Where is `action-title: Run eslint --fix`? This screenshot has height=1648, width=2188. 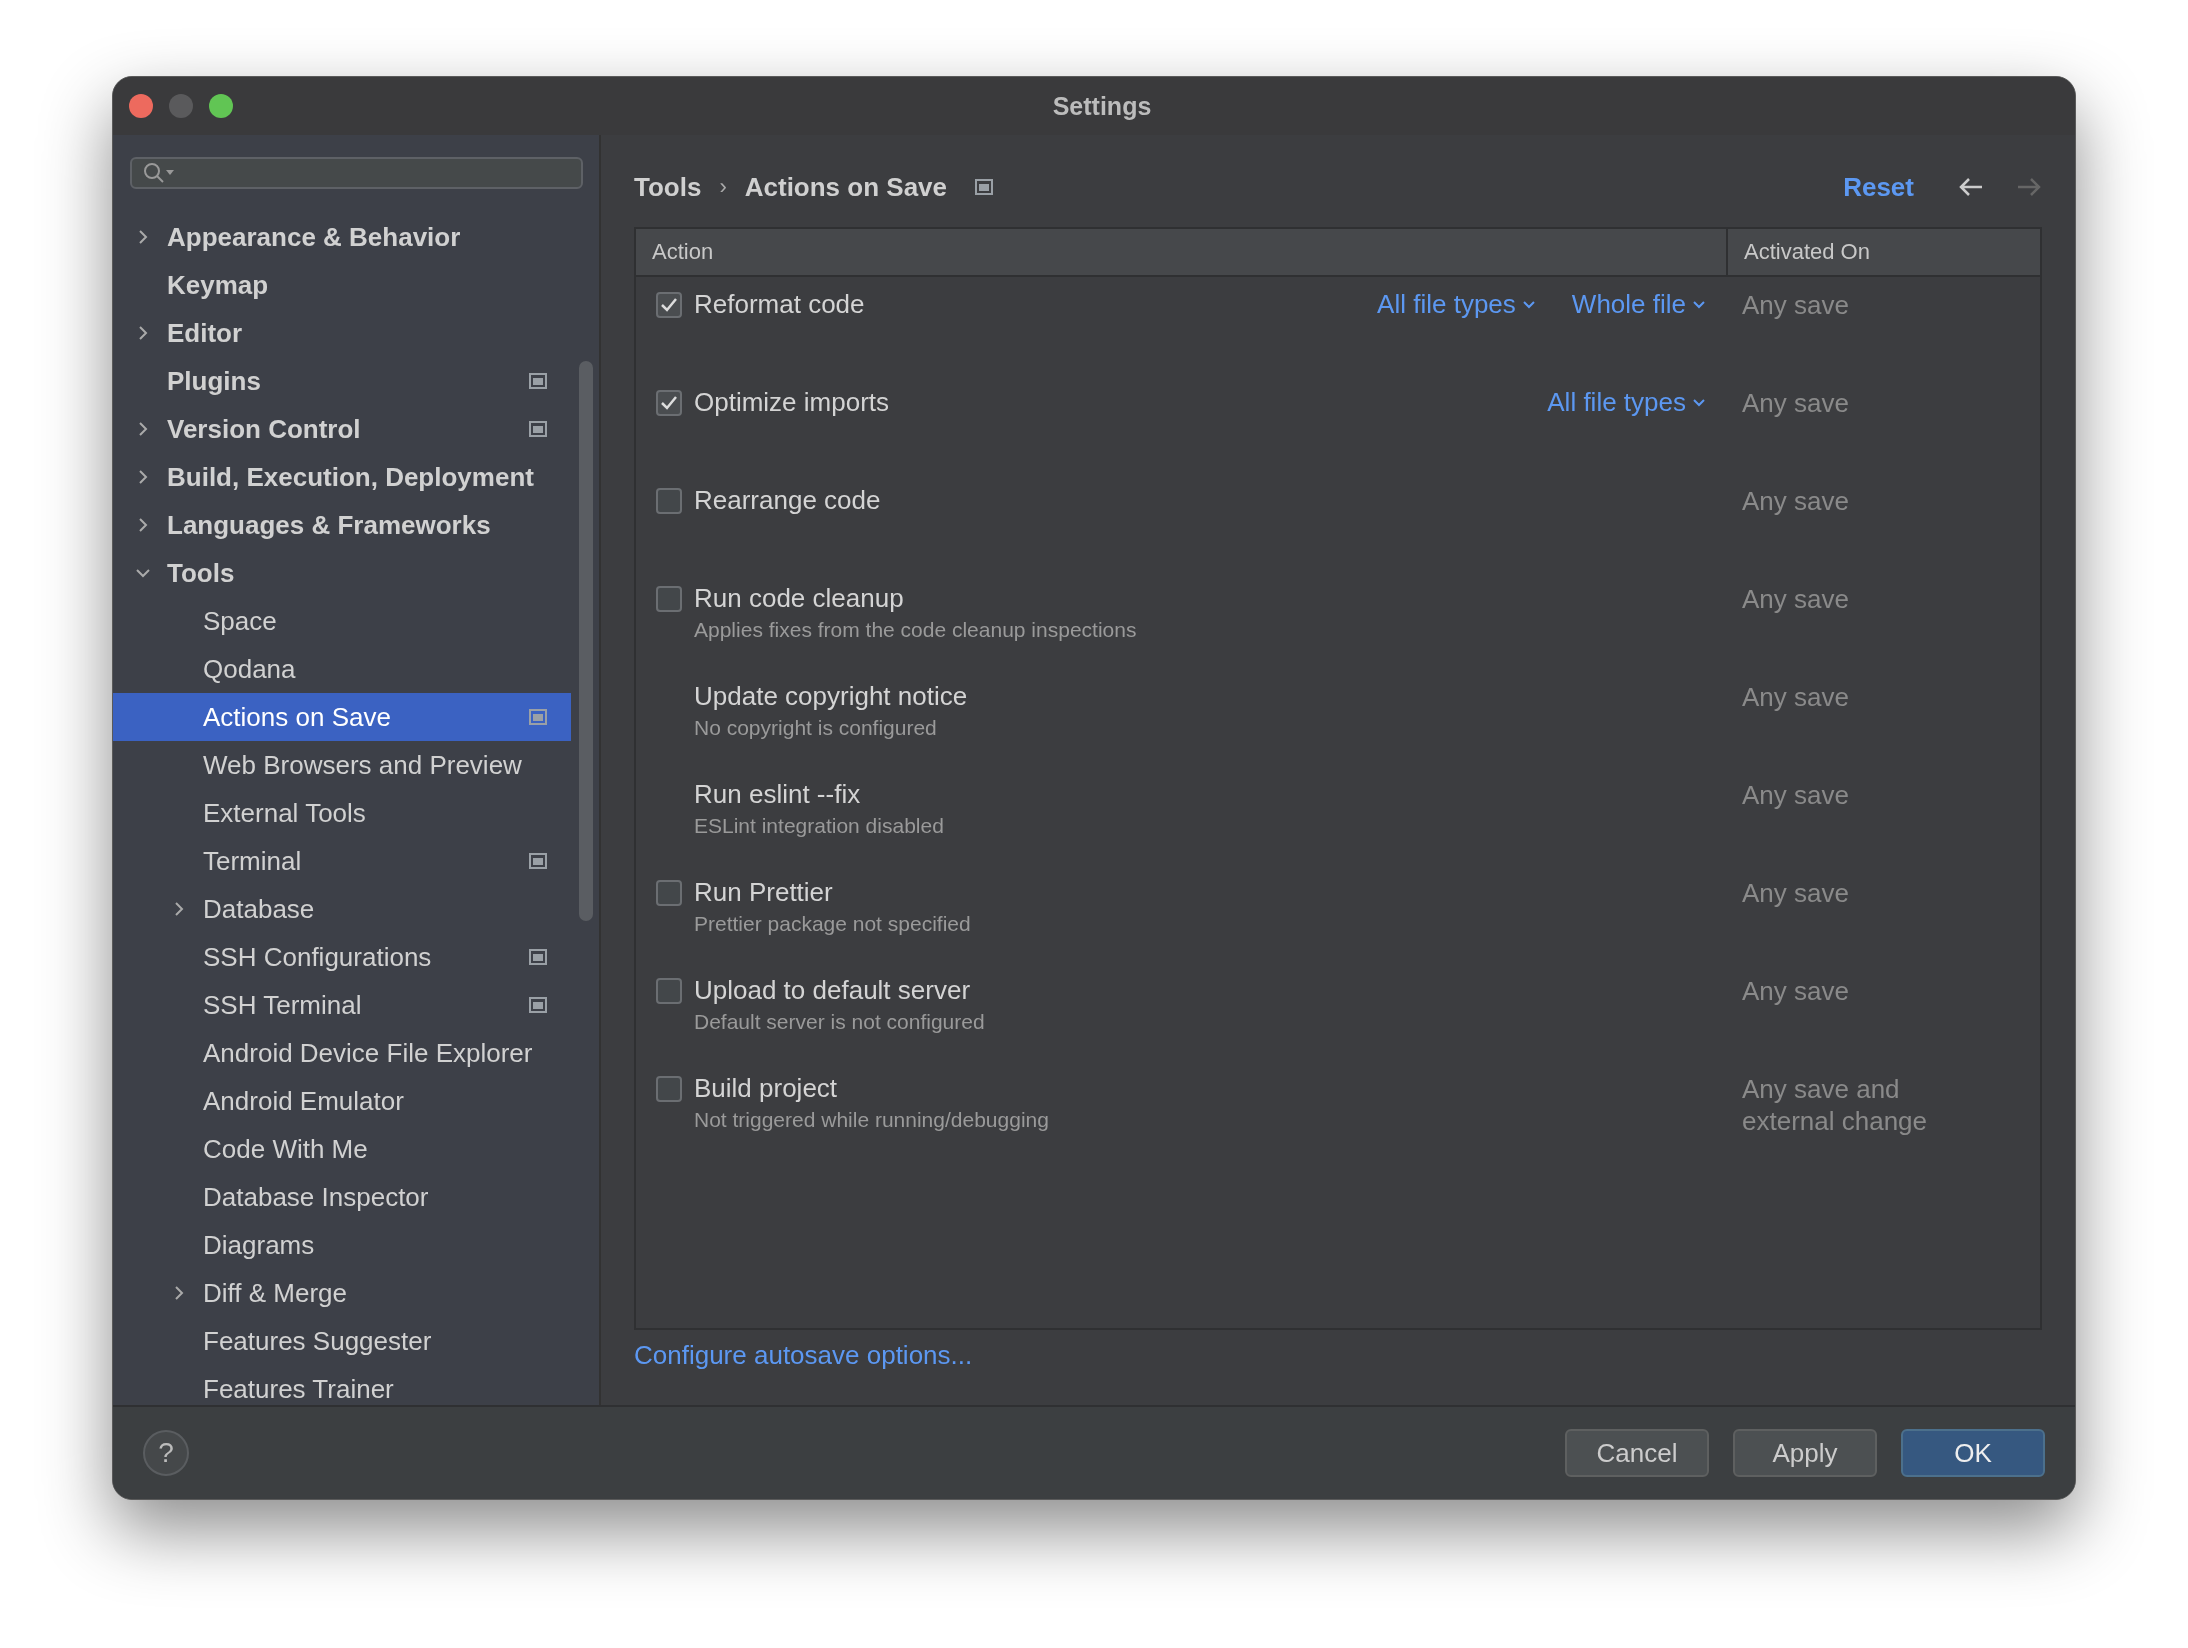 action-title: Run eslint --fix is located at coordinates (778, 794).